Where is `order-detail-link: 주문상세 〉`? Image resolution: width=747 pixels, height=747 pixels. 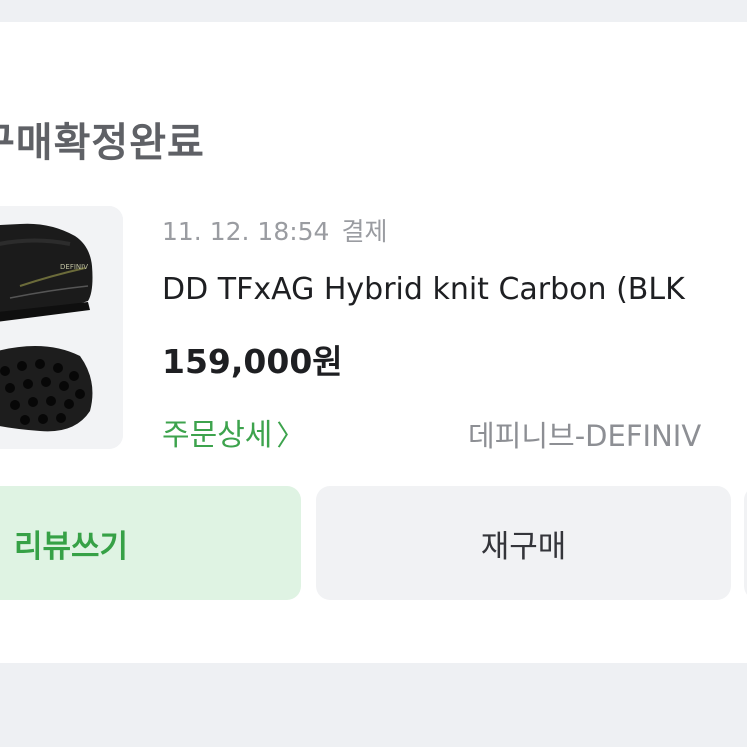
order-detail-link: 주문상세 〉 is located at coordinates (233, 432).